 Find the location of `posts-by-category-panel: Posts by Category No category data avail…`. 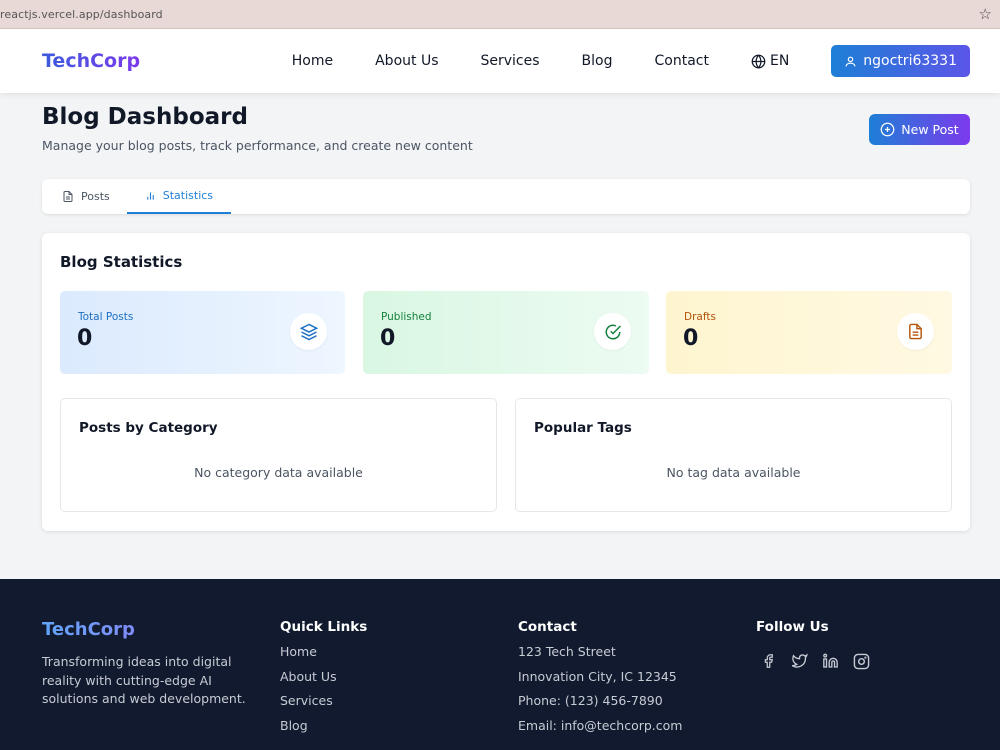

posts-by-category-panel: Posts by Category No category data avail… is located at coordinates (278, 455).